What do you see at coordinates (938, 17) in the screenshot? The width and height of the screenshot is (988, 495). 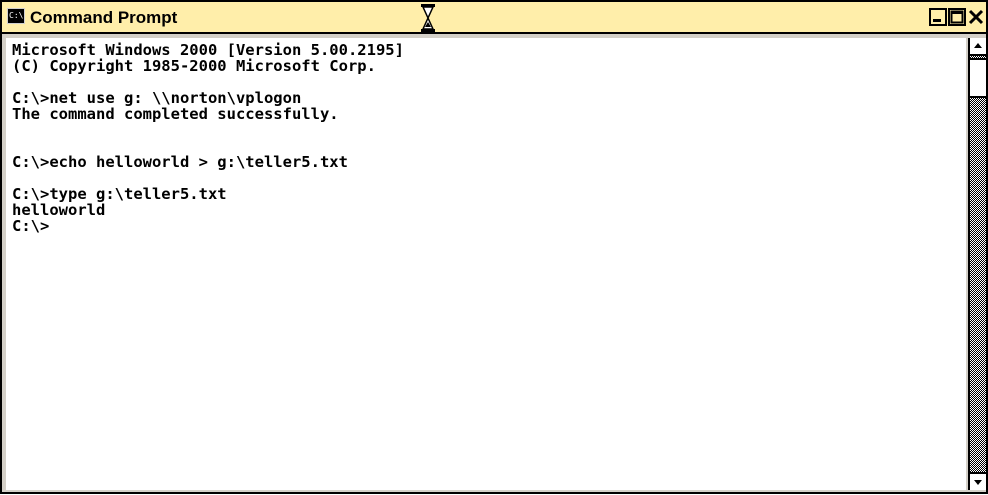 I see `minimize-button` at bounding box center [938, 17].